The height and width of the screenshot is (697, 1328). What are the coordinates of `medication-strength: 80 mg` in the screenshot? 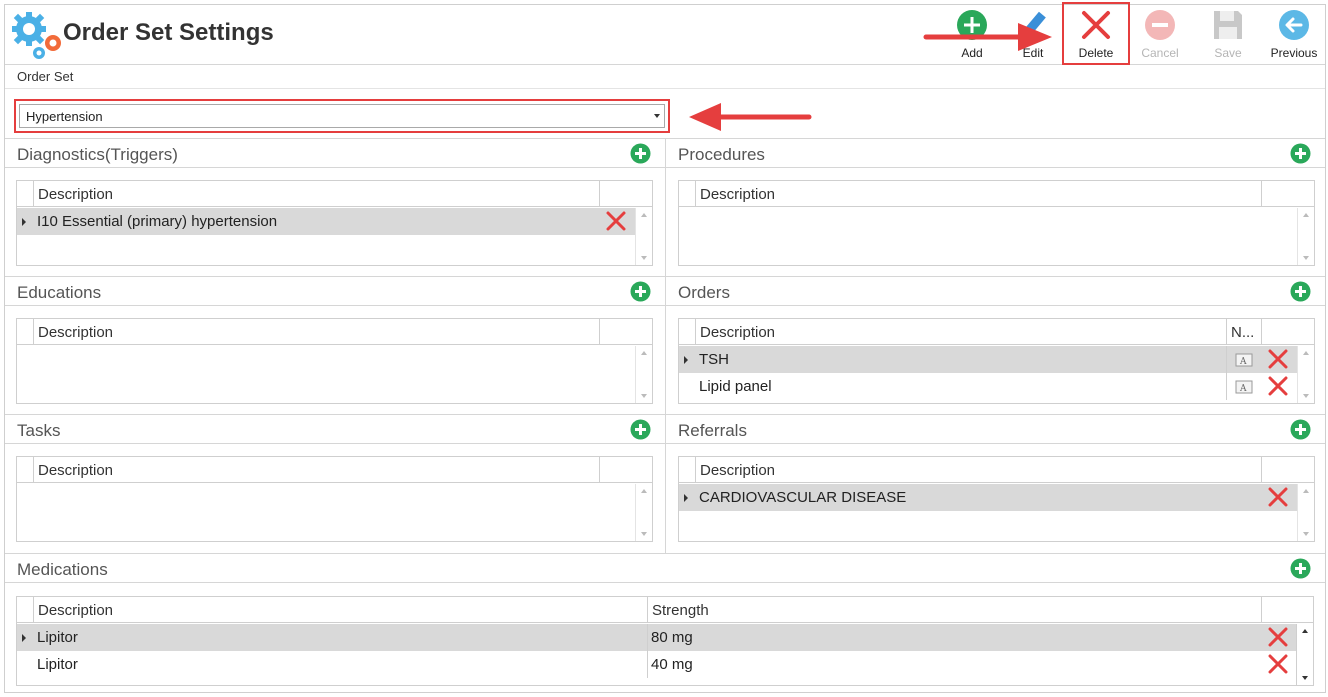 It's located at (672, 637).